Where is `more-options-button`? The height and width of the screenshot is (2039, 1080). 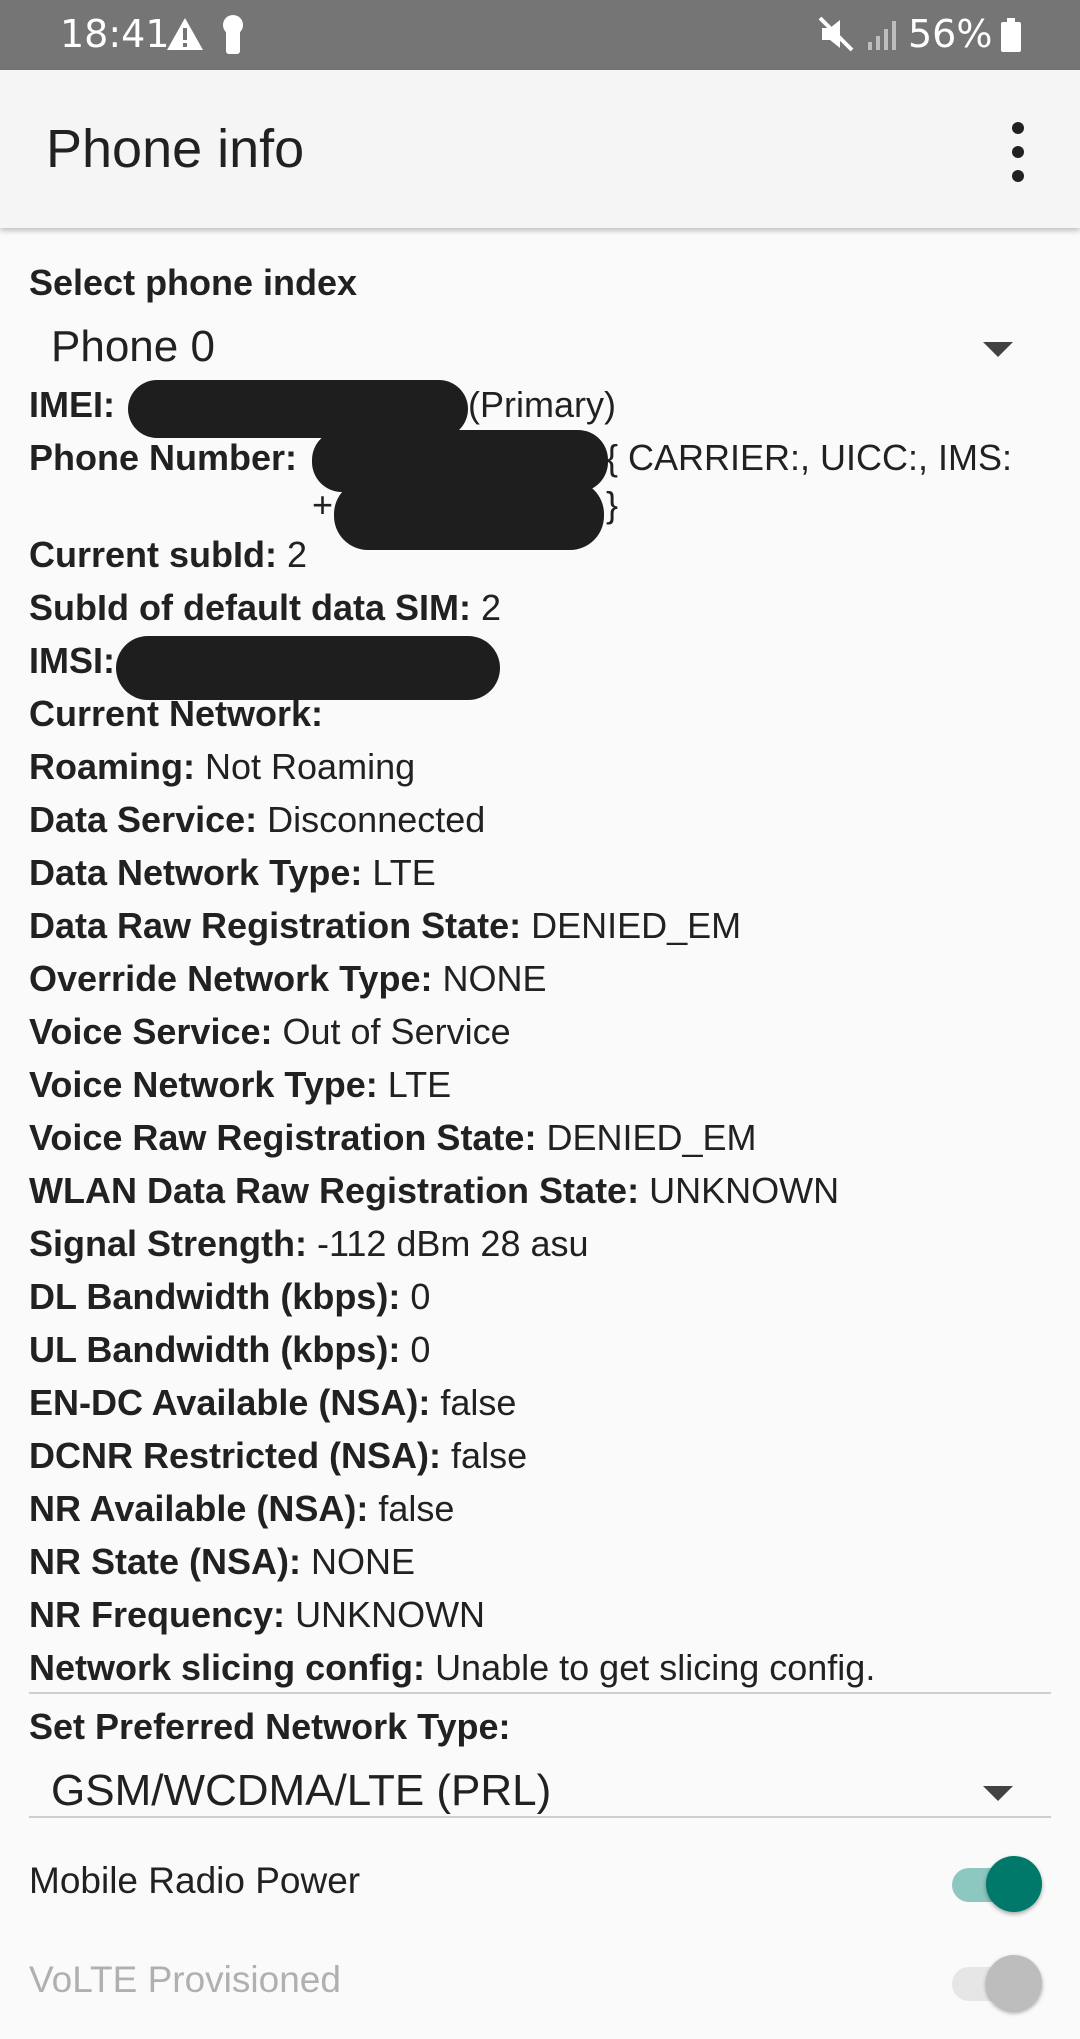 more-options-button is located at coordinates (1018, 152).